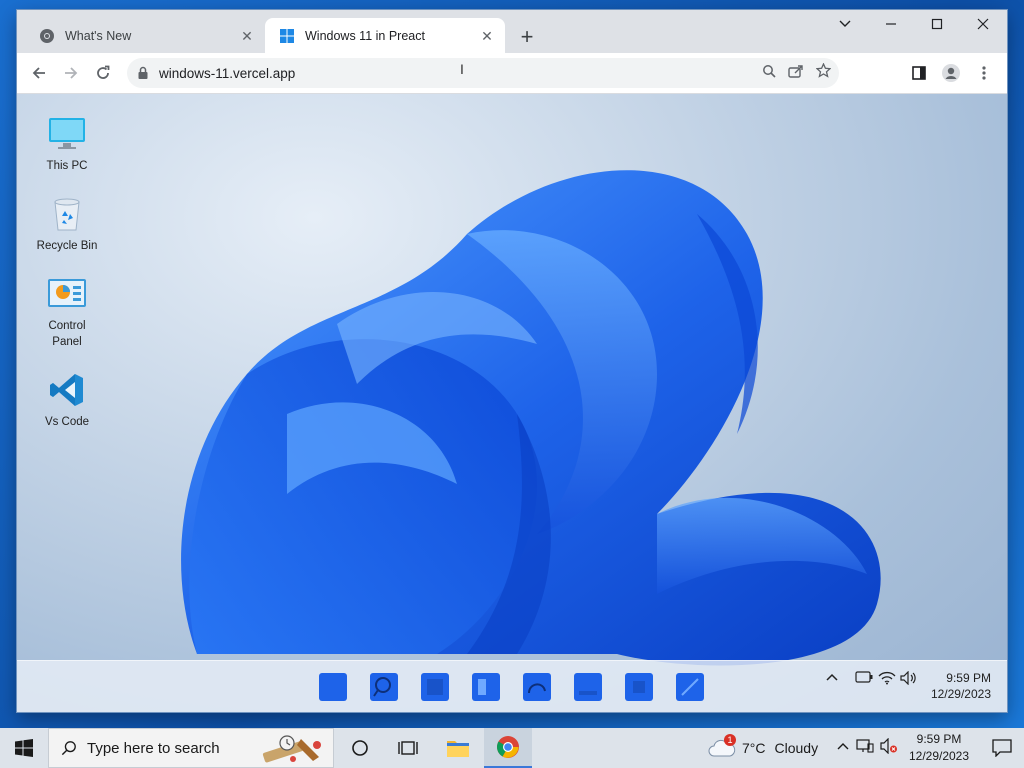 The image size is (1024, 768). What do you see at coordinates (458, 748) in the screenshot?
I see `file-explorer-icon` at bounding box center [458, 748].